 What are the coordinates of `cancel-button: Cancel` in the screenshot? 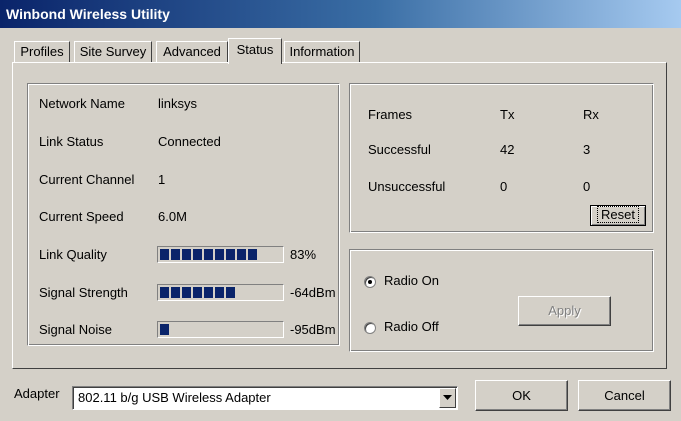 It's located at (624, 395).